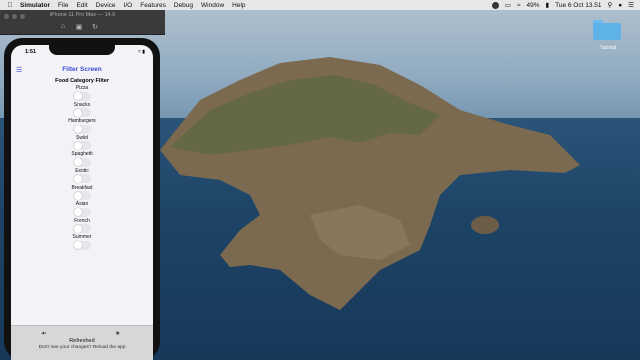 The height and width of the screenshot is (360, 640). I want to click on filter-label: Snacks, so click(82, 104).